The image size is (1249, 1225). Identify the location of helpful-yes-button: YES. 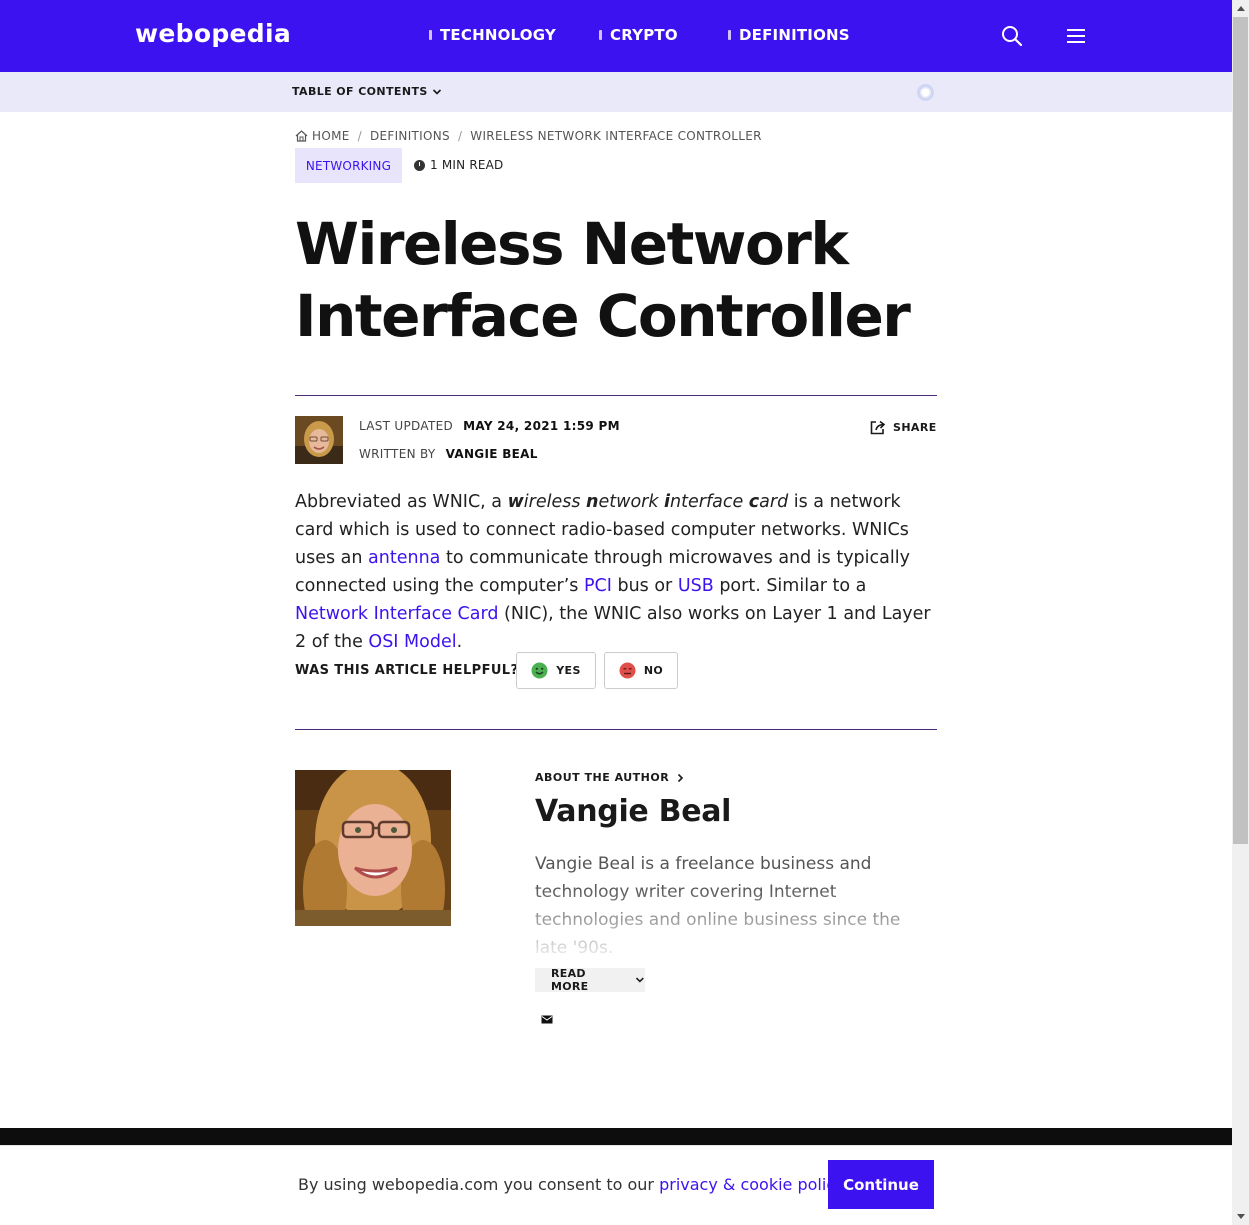
(556, 670).